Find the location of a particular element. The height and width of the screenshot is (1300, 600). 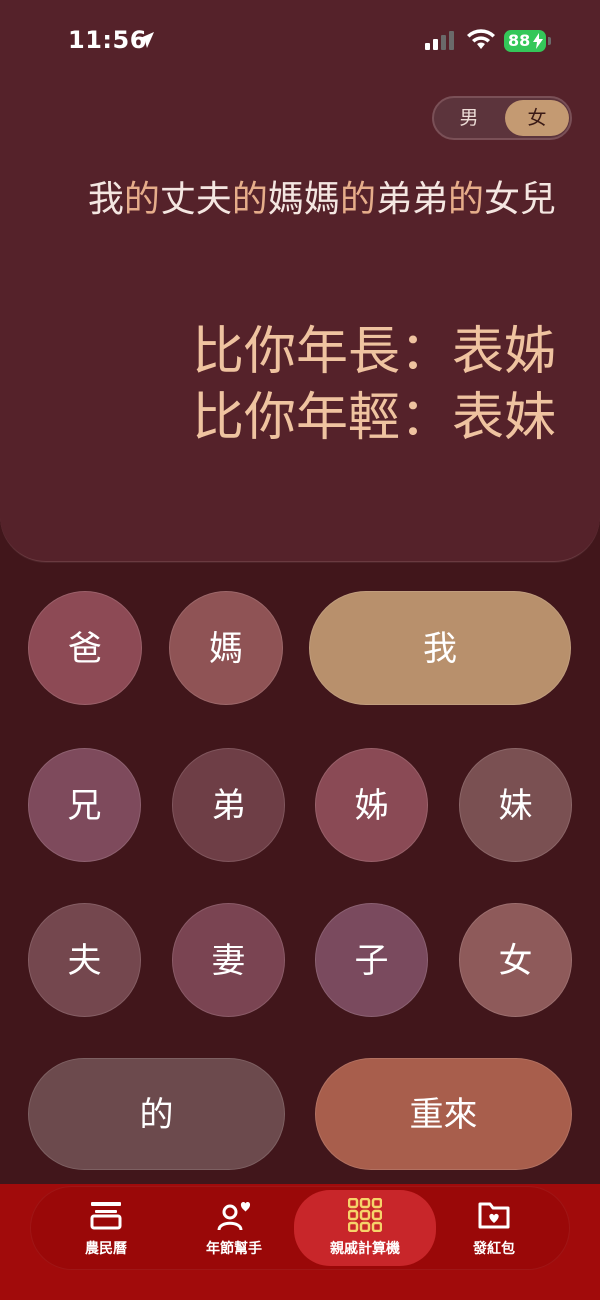

key-younger-sister: 妹 is located at coordinates (515, 805).